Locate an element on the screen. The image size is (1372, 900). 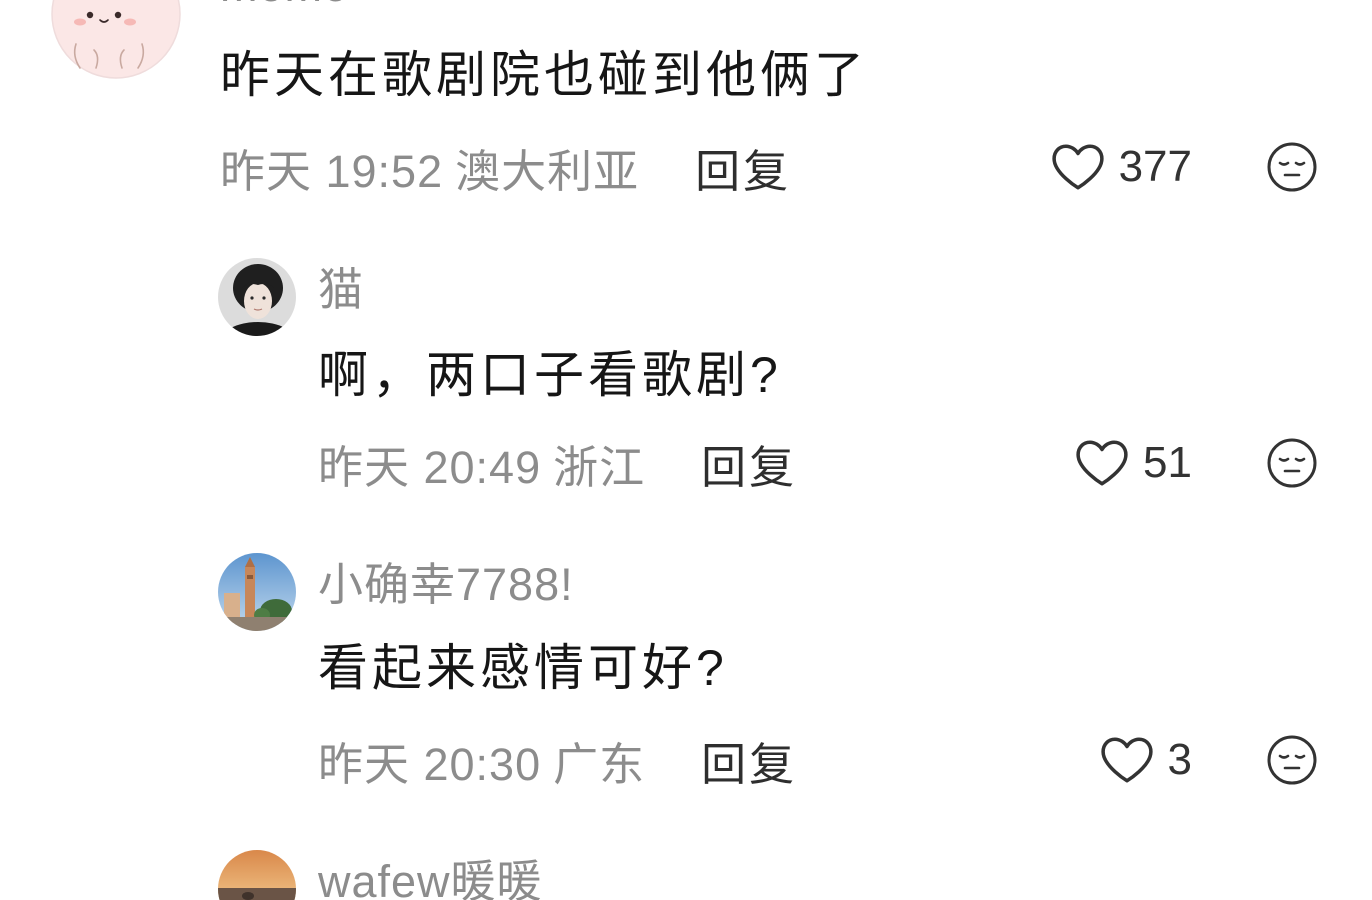
like-group: 51 is located at coordinates (1133, 463).